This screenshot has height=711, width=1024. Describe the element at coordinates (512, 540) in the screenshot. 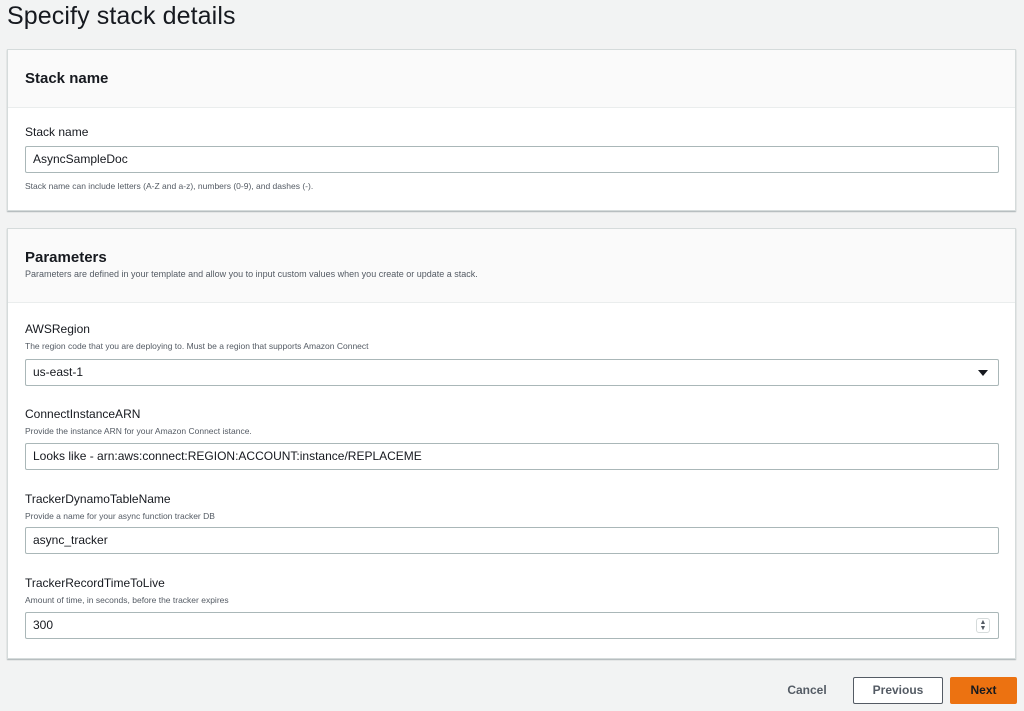

I see `tracker-dynamo-table-name-input: async_tracker` at that location.